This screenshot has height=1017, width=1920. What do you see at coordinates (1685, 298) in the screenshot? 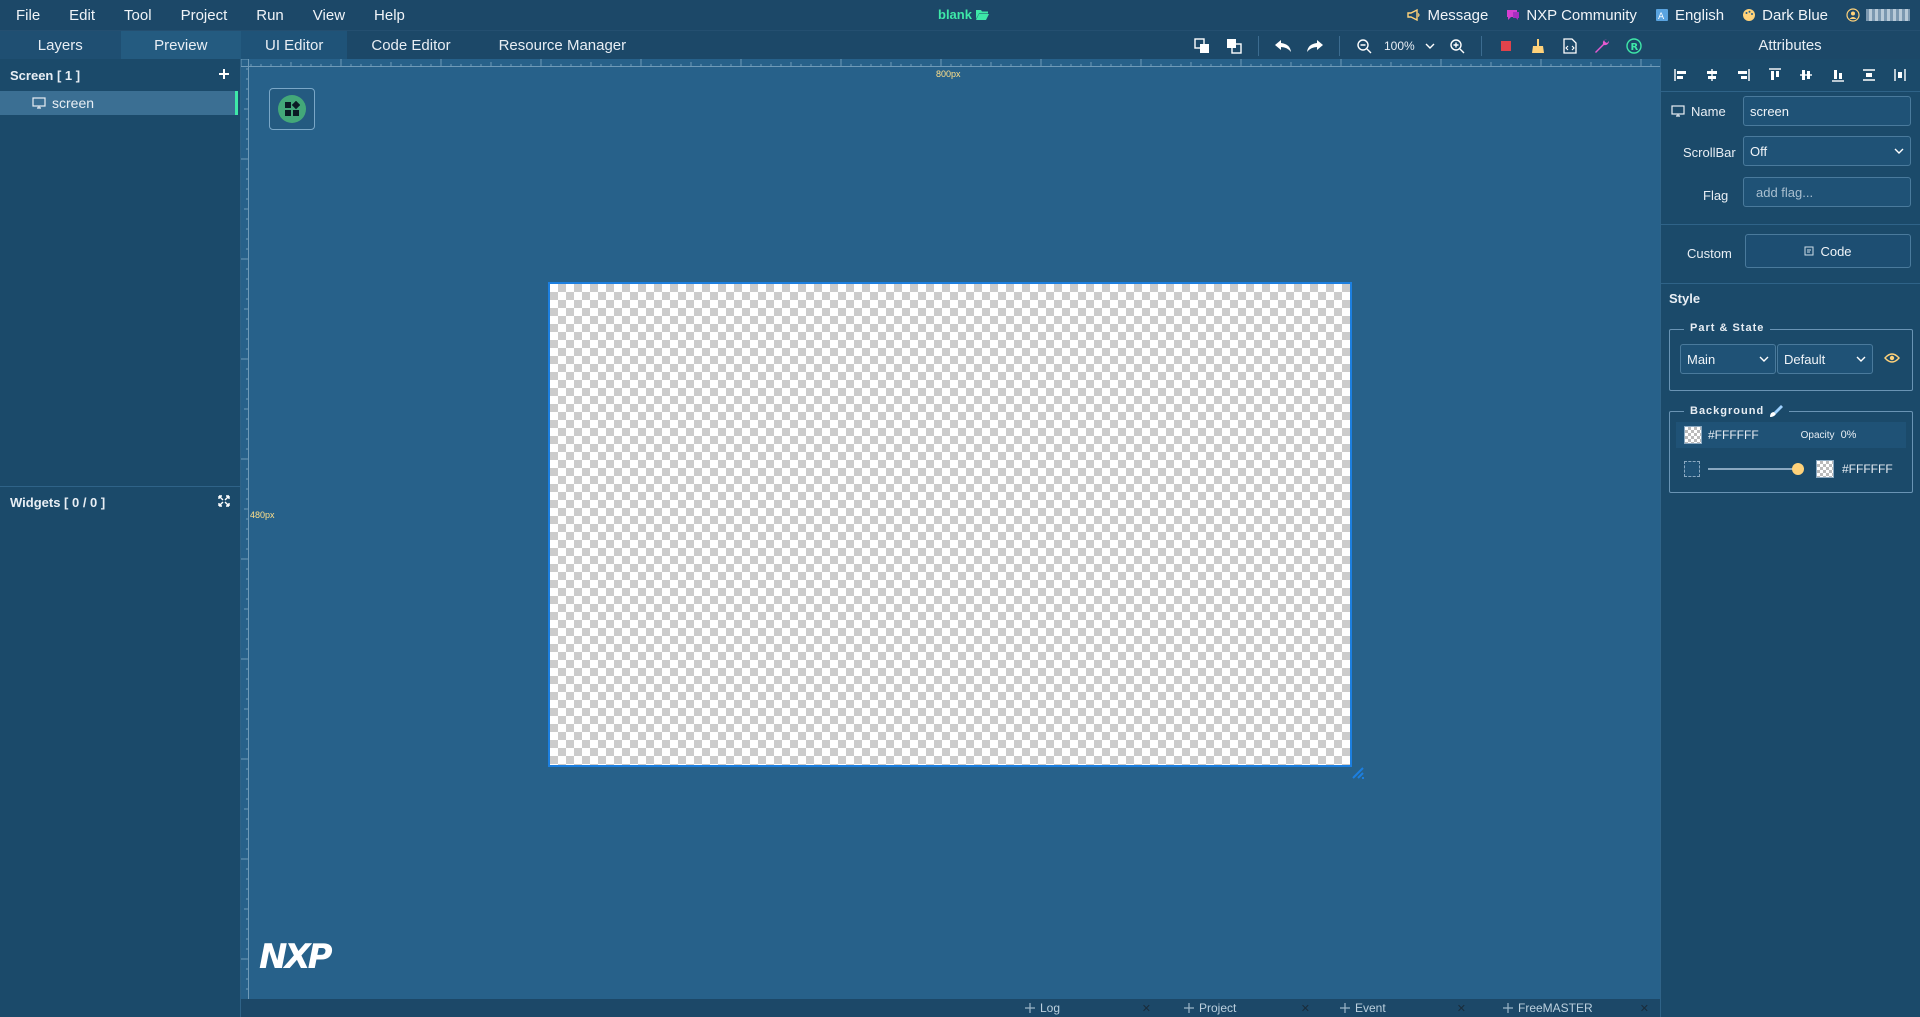
I see `style-heading: Style` at bounding box center [1685, 298].